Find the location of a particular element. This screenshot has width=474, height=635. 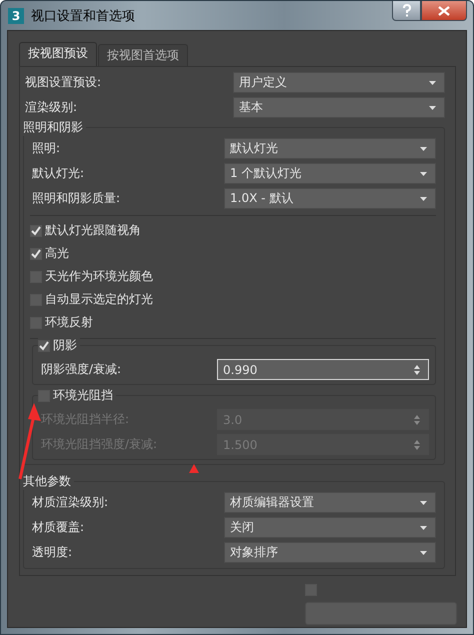

field-label: 渲染级别: is located at coordinates (51, 107).